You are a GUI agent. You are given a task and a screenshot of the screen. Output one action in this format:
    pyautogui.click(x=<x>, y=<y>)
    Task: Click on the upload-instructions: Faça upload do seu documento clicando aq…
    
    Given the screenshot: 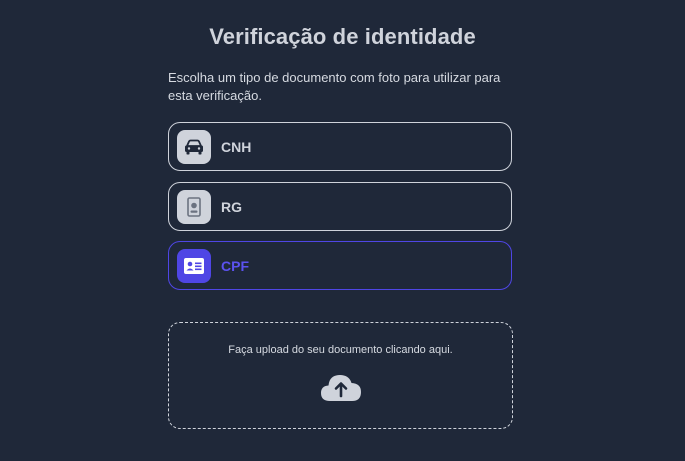 What is the action you would take?
    pyautogui.click(x=340, y=350)
    